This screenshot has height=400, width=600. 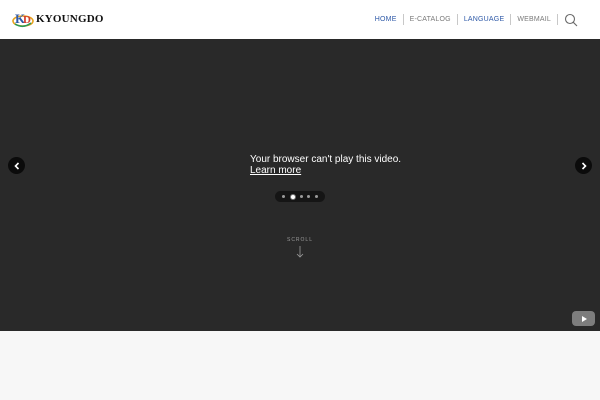 I want to click on chevron-left-icon, so click(x=16, y=165).